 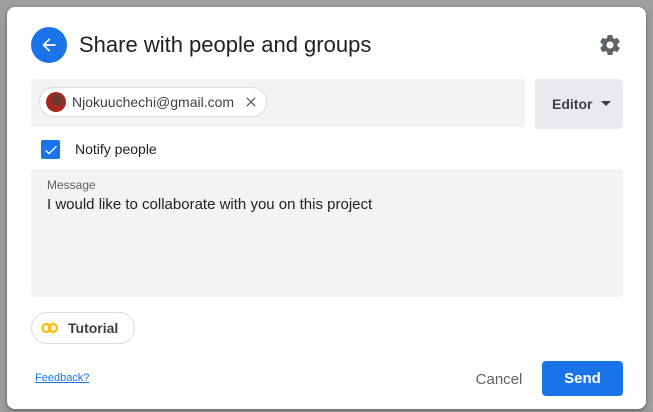 I want to click on notify-label: Notify people, so click(x=116, y=149).